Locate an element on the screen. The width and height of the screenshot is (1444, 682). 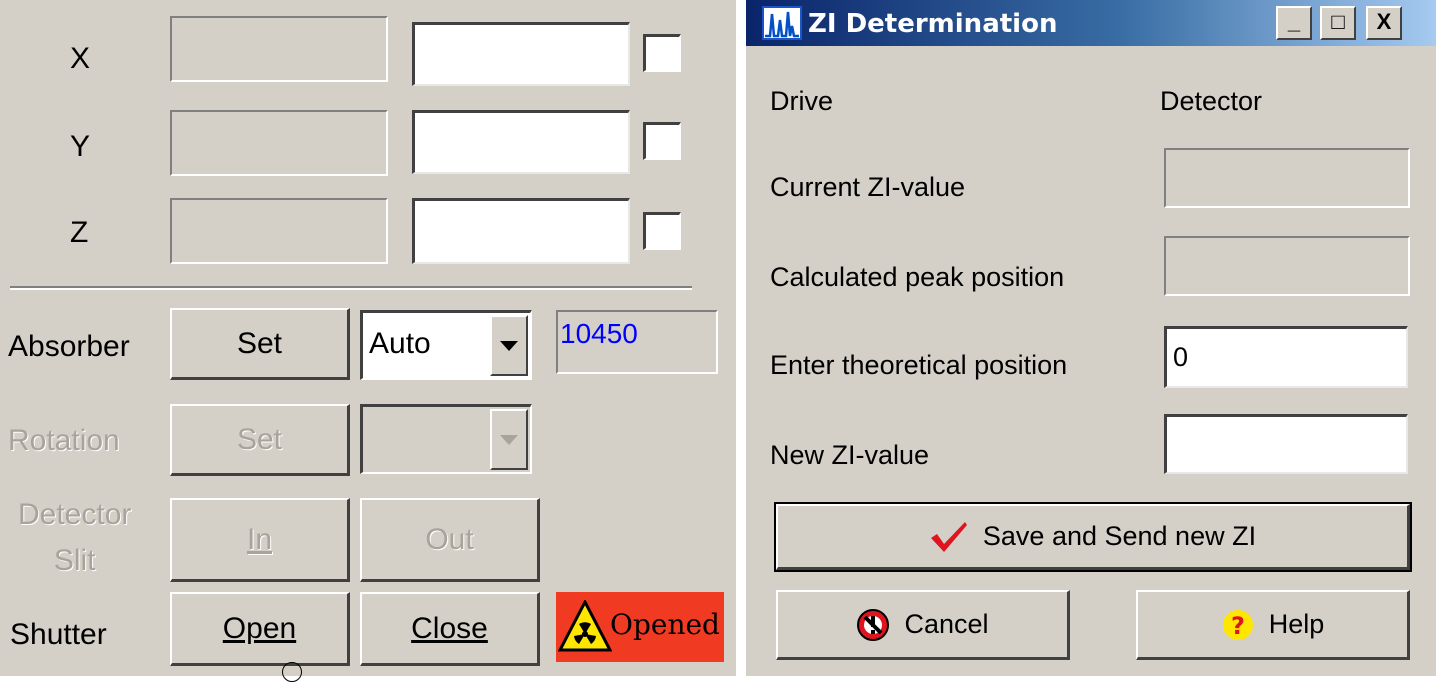
save-and-send-button: Save and Send new ZI is located at coordinates (1093, 537).